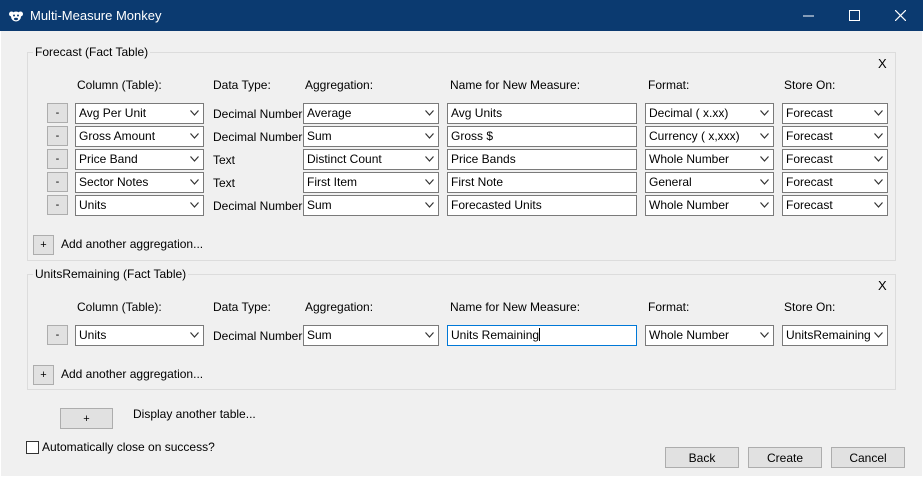 This screenshot has width=923, height=477. I want to click on measure-name-value: Units Remaining, so click(495, 335).